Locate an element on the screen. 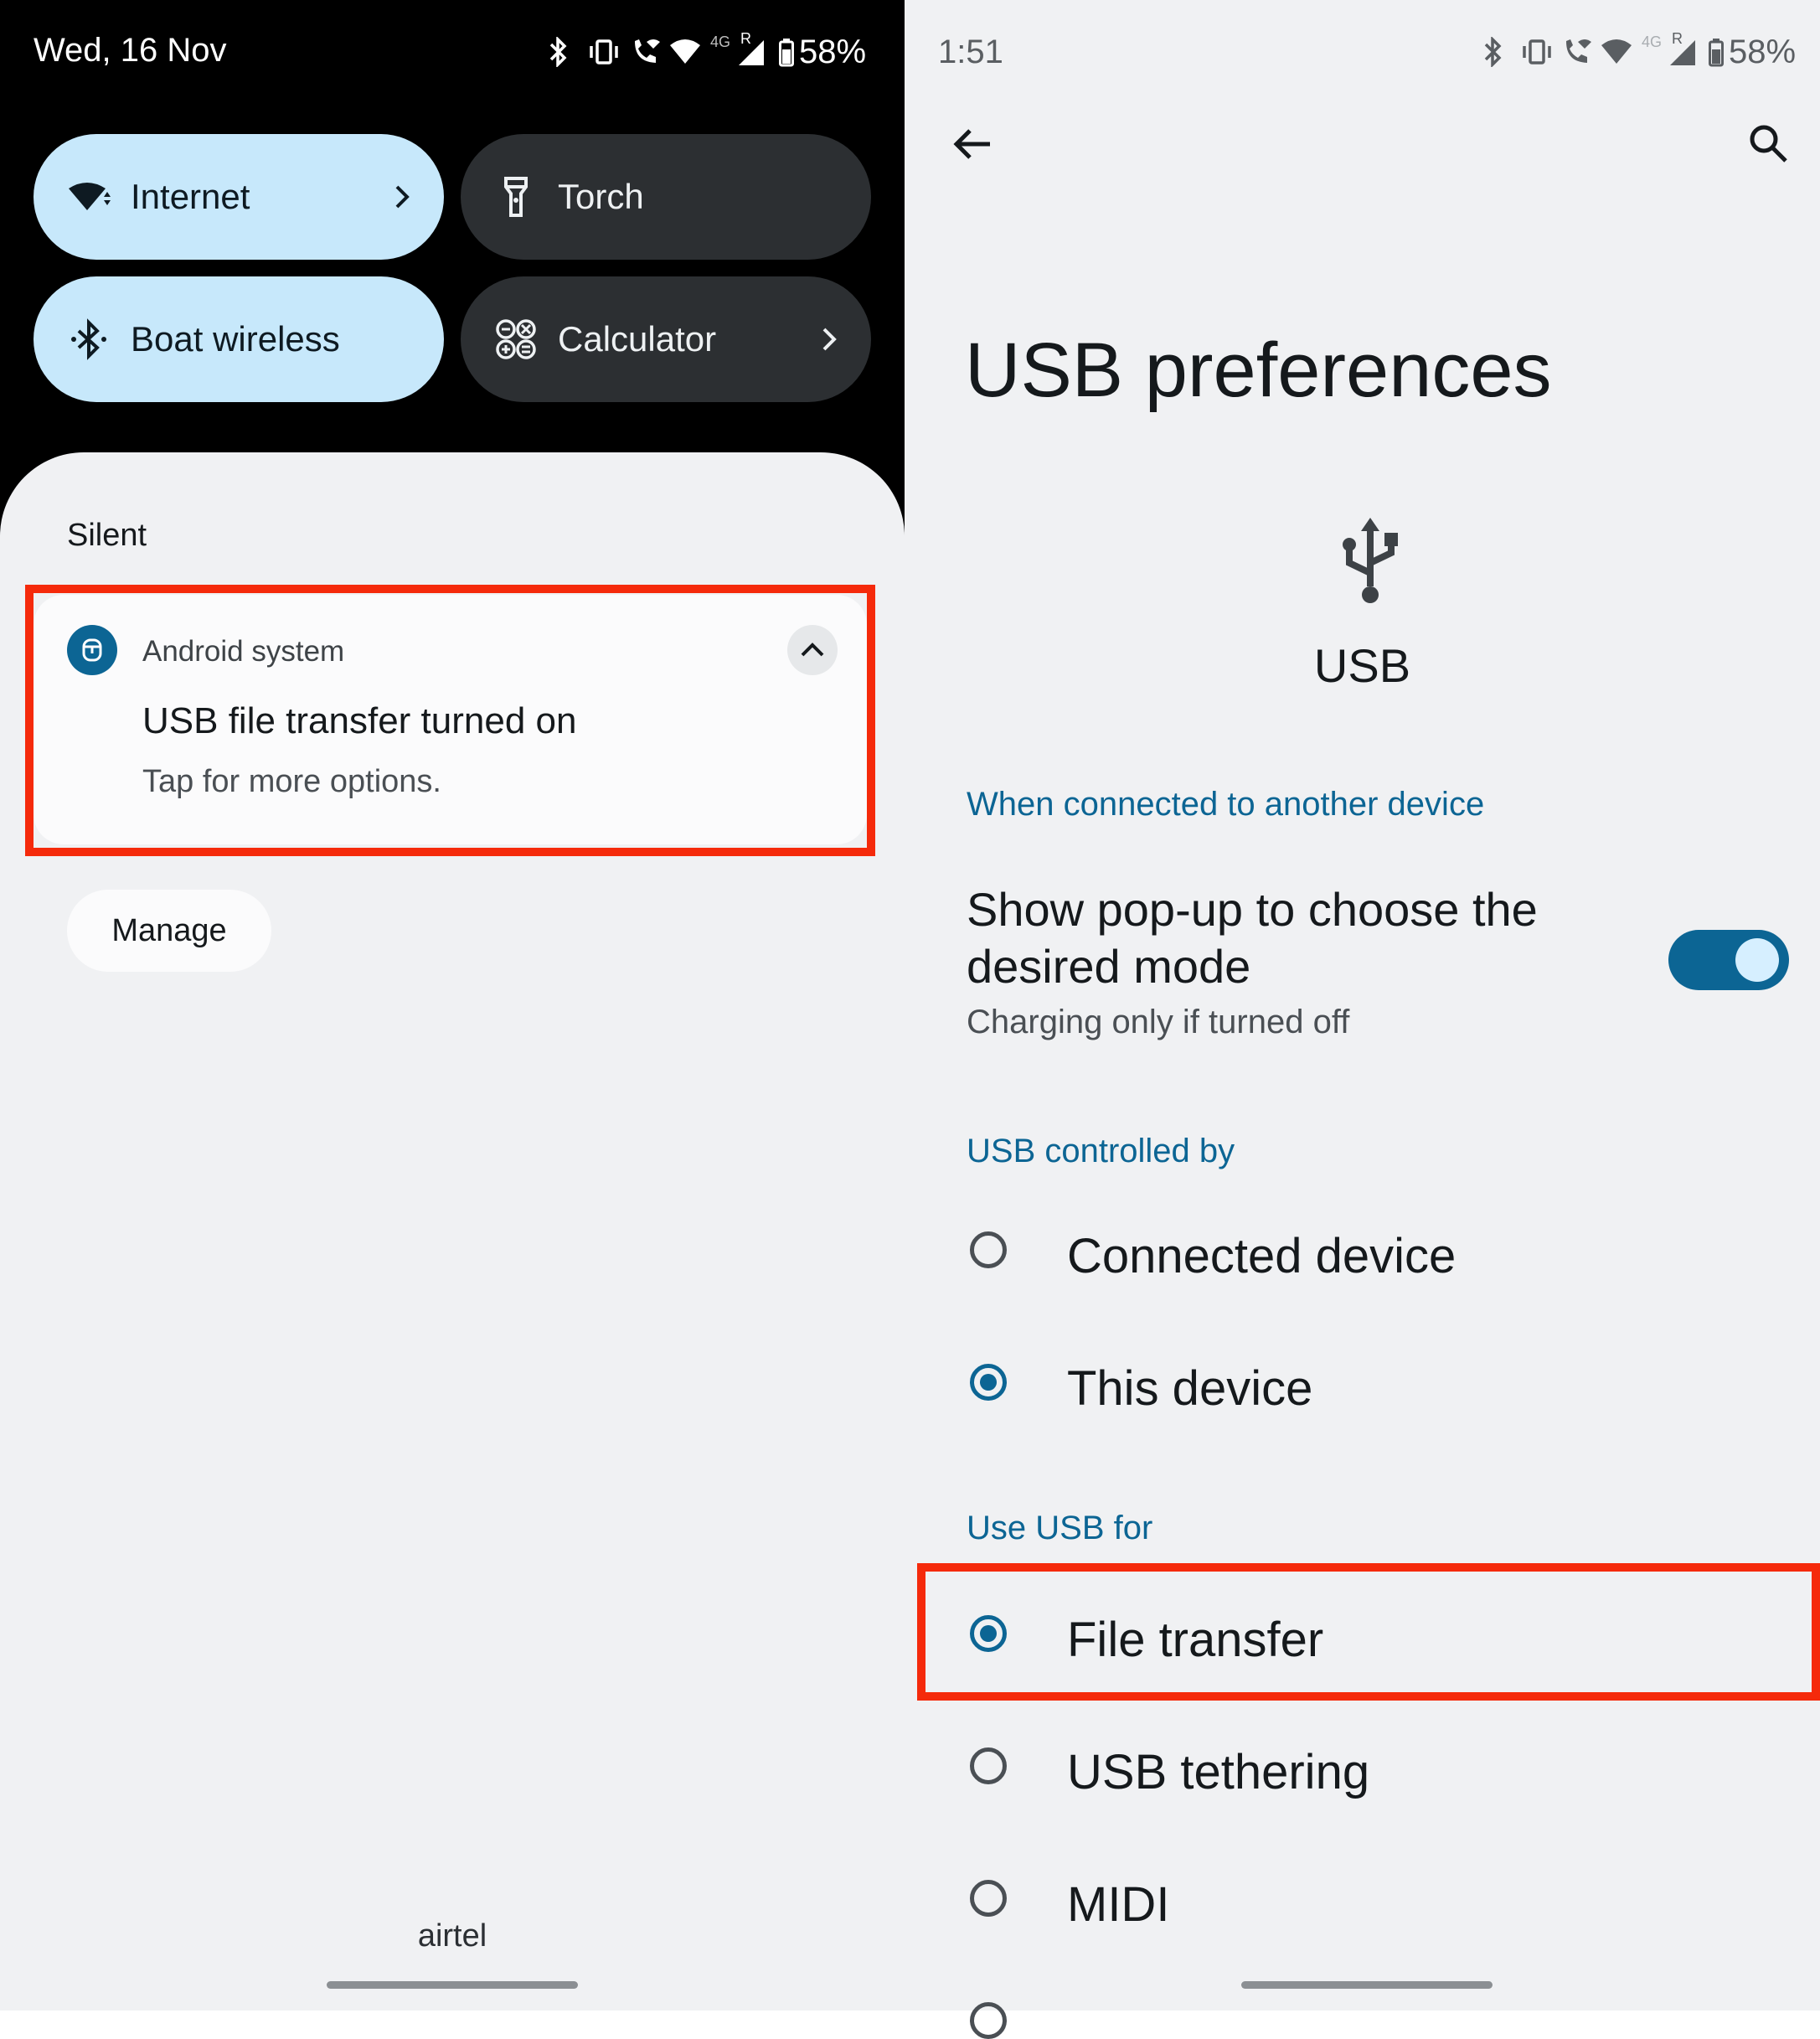 This screenshot has width=1820, height=2039. popup-setting-subtitle: Charging only if turned off is located at coordinates (1158, 1022).